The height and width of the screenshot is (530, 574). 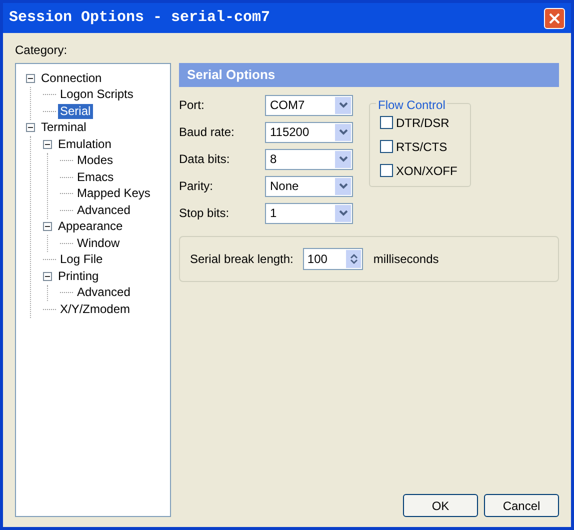 I want to click on tree-item: Window, so click(x=98, y=243).